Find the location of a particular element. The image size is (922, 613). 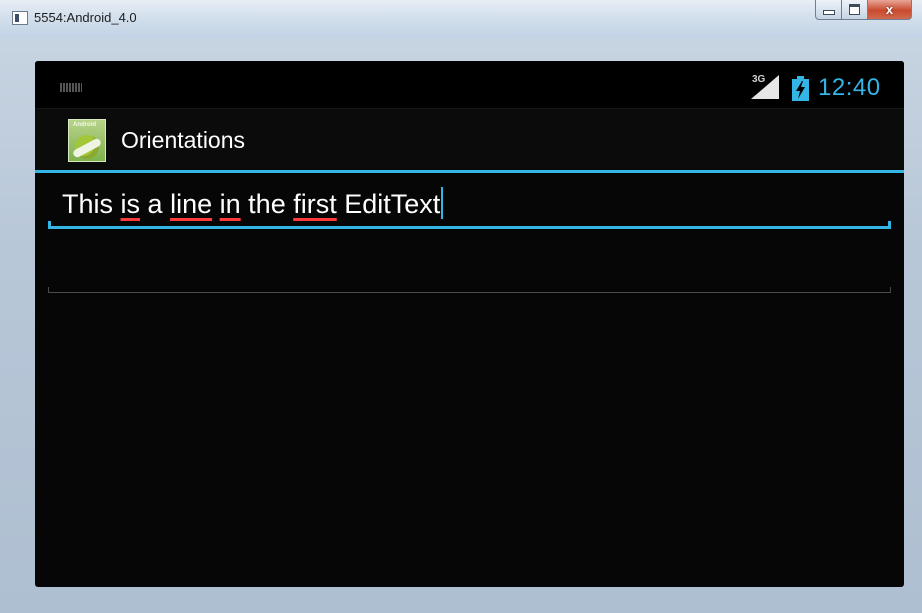

maximize-button is located at coordinates (855, 10).